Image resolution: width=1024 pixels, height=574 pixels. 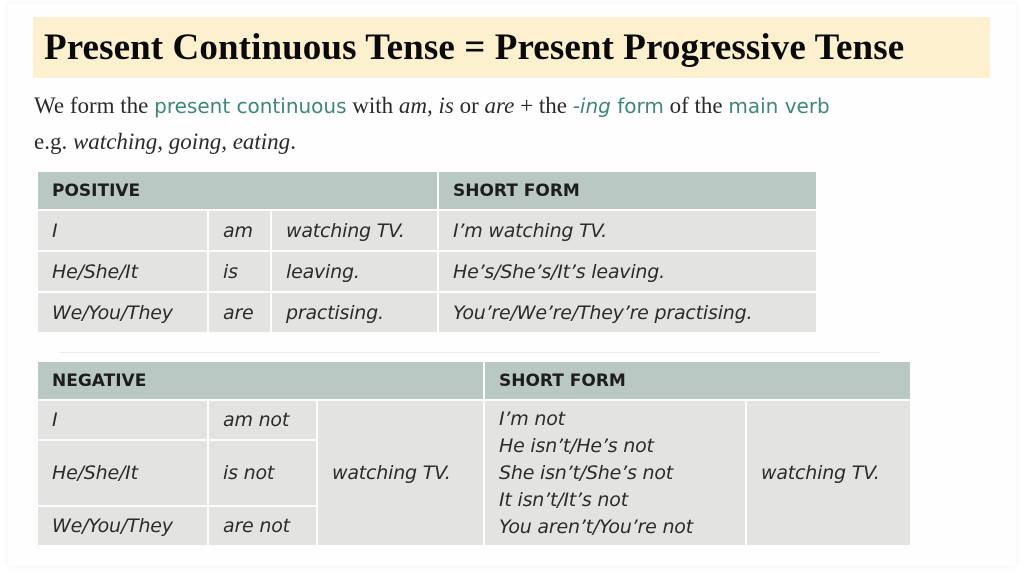 I want to click on intro-segment: with, so click(x=372, y=105).